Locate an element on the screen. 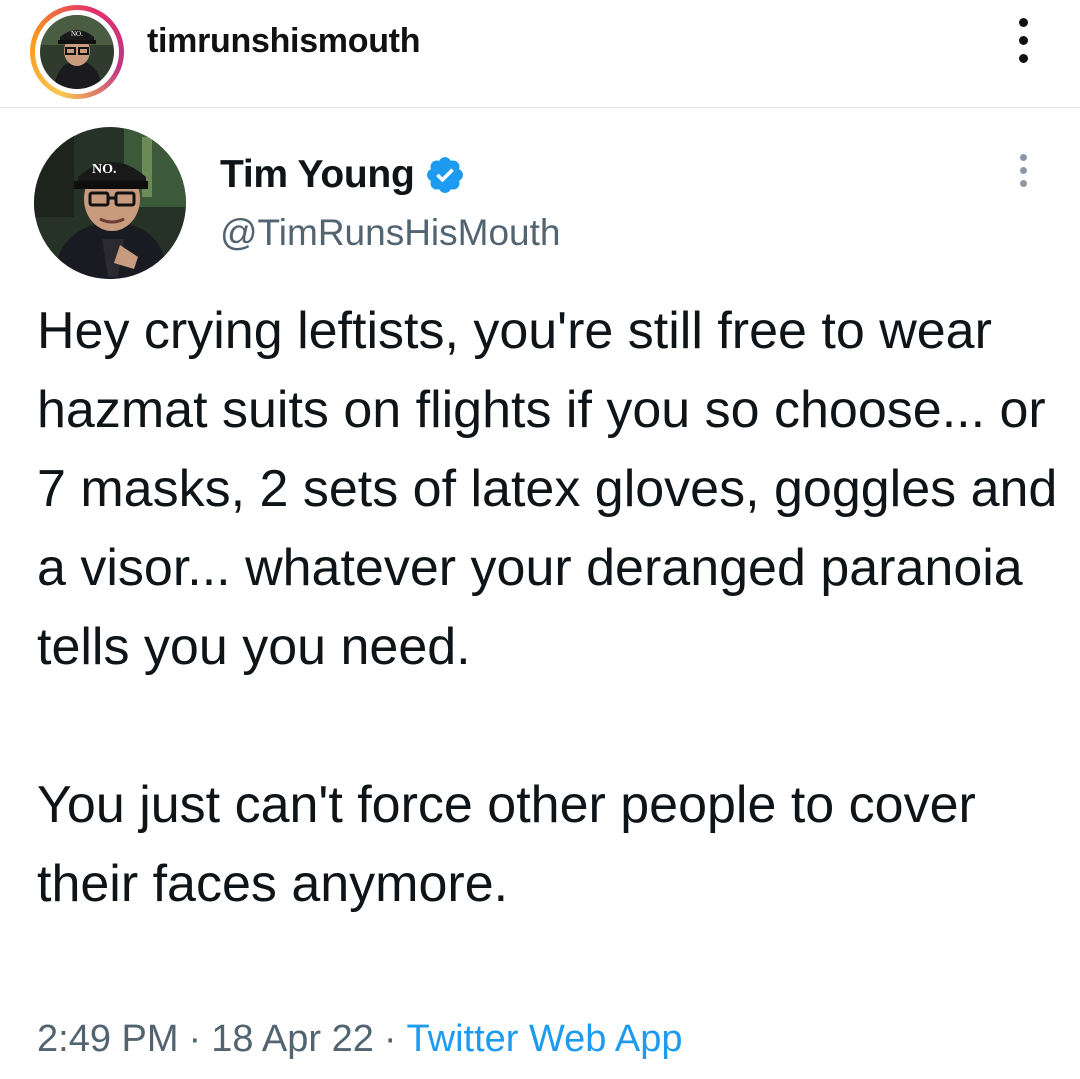 This screenshot has height=1079, width=1080. instagram-avatar: NO. is located at coordinates (77, 52).